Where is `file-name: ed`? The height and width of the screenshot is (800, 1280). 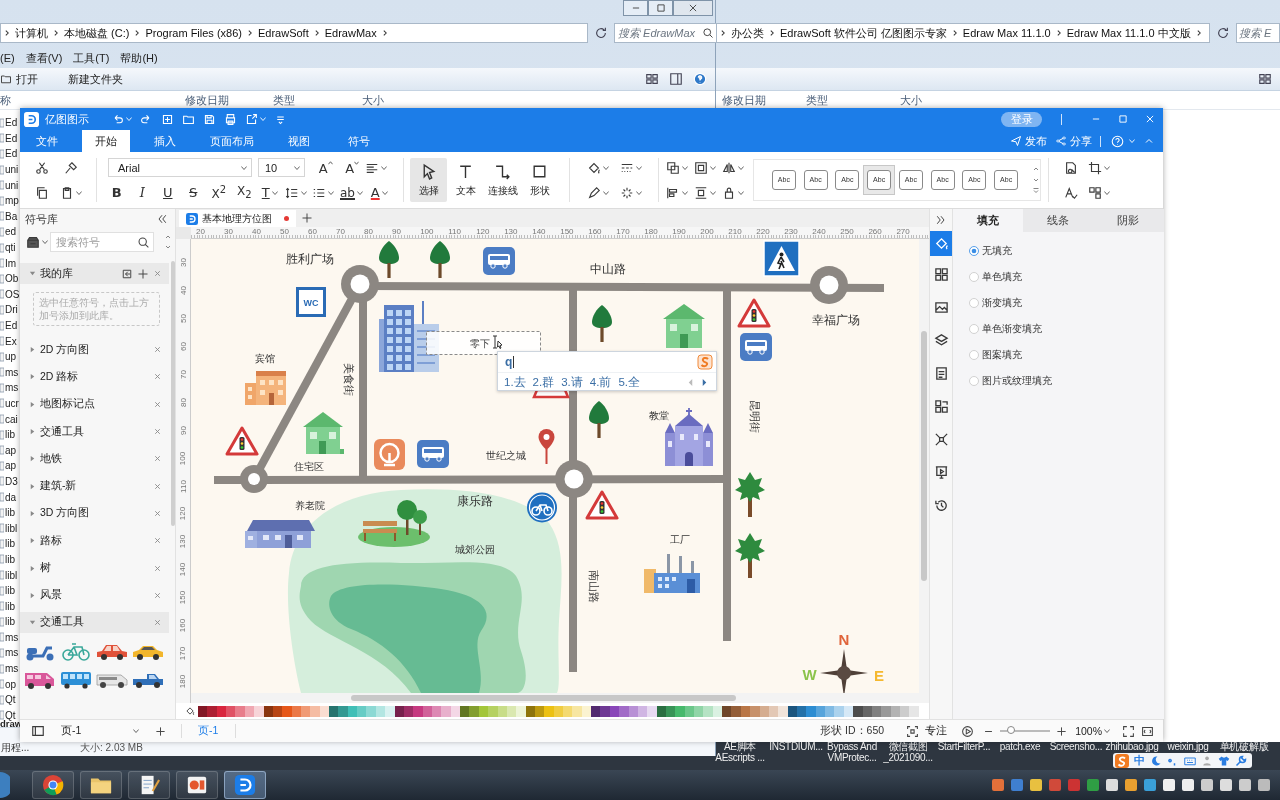
file-name: ed is located at coordinates (11, 232).